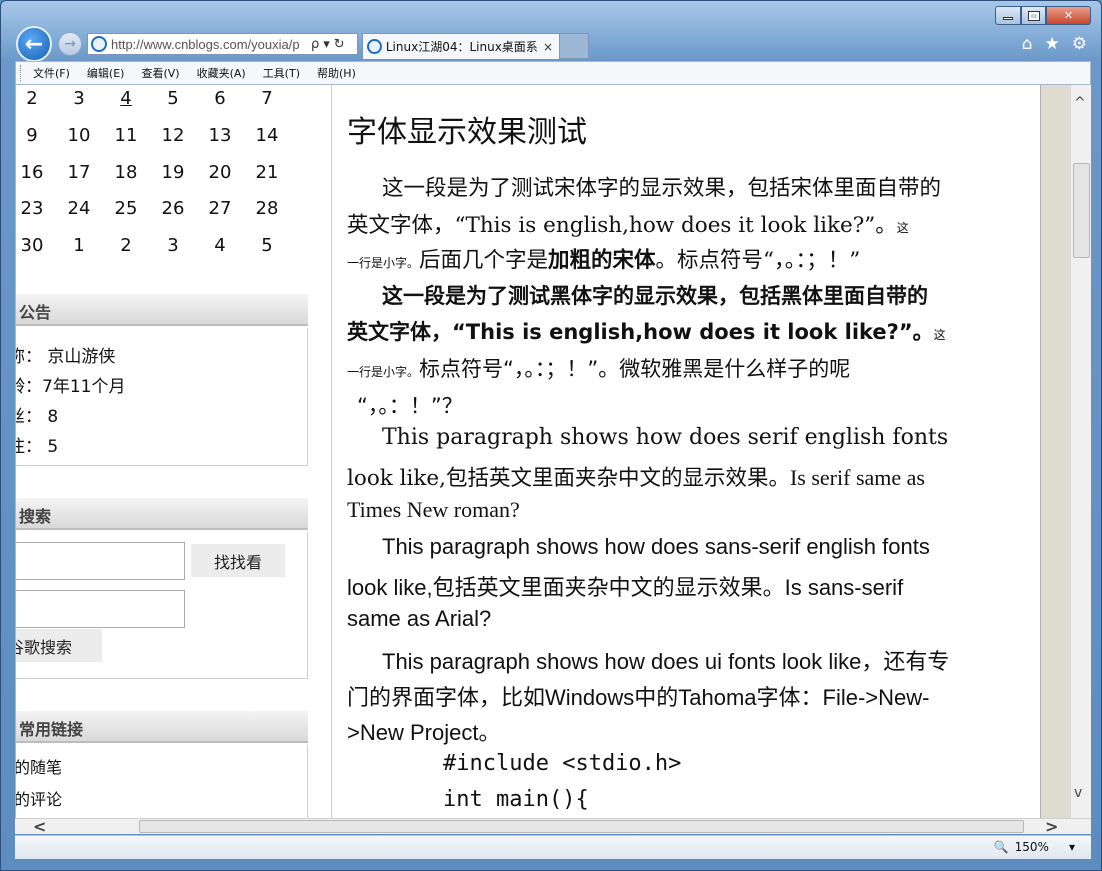 The image size is (1102, 871). Describe the element at coordinates (553, 847) in the screenshot. I see `status-bar: 🔍 150% ▾` at that location.